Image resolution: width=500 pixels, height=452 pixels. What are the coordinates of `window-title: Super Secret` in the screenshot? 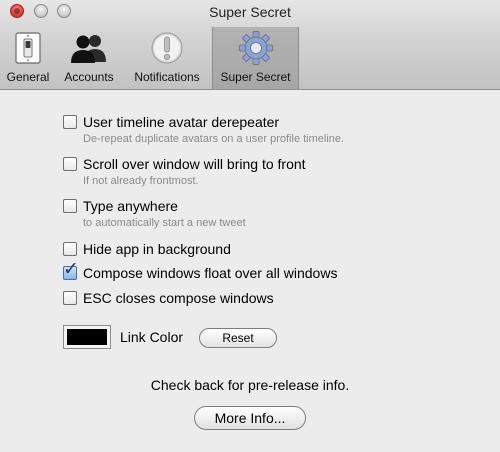 It's located at (250, 12).